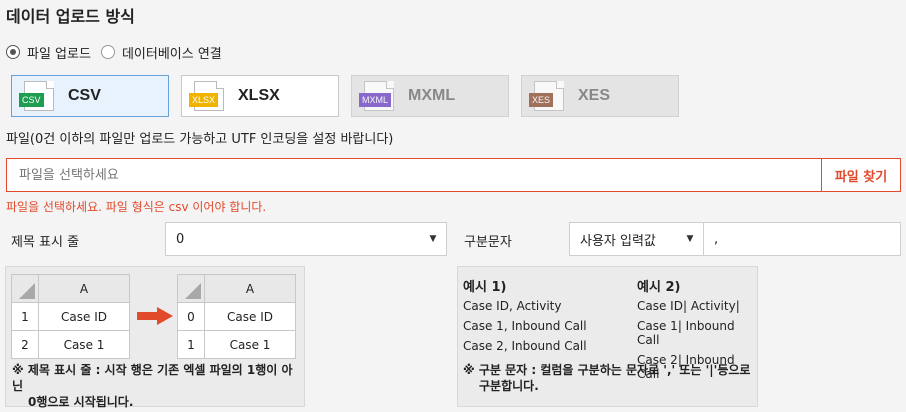  I want to click on format-csv-label: CSV, so click(84, 95).